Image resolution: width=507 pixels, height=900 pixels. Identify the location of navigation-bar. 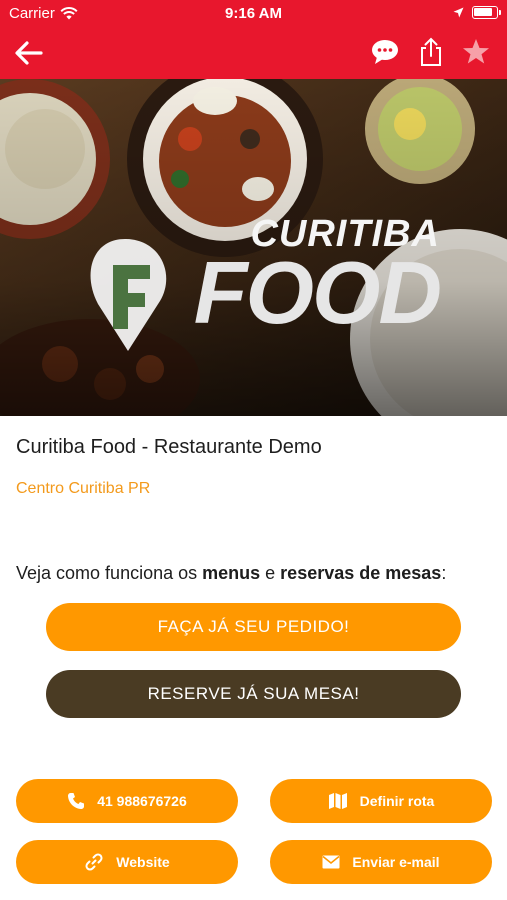
(253, 53).